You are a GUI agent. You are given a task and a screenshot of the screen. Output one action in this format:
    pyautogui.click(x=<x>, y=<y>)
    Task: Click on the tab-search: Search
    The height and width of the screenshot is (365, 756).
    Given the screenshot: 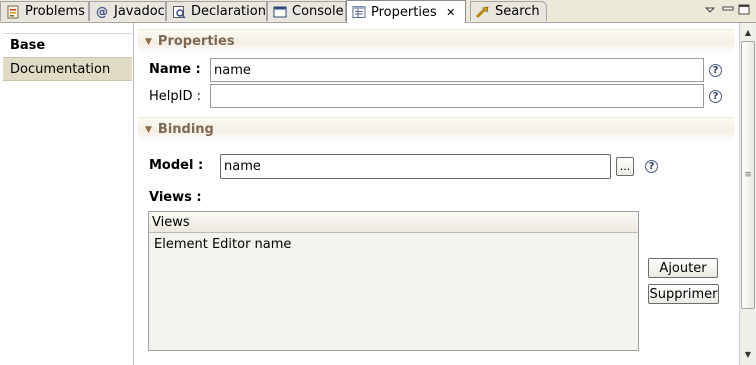 What is the action you would take?
    pyautogui.click(x=508, y=11)
    